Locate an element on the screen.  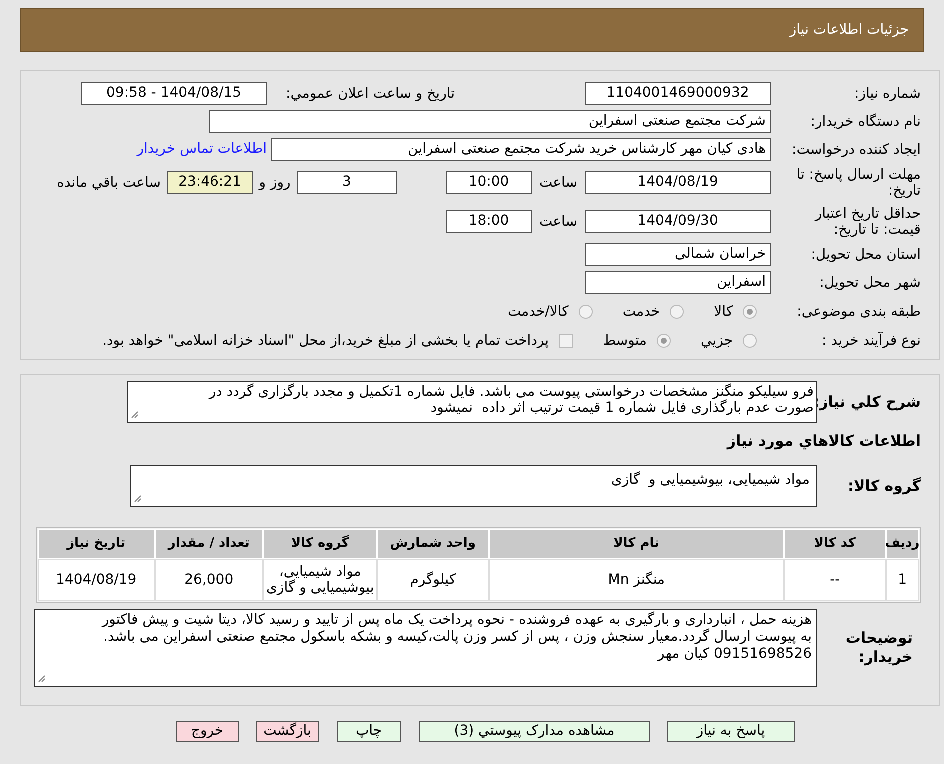
table-cell: 1 is located at coordinates (902, 580).